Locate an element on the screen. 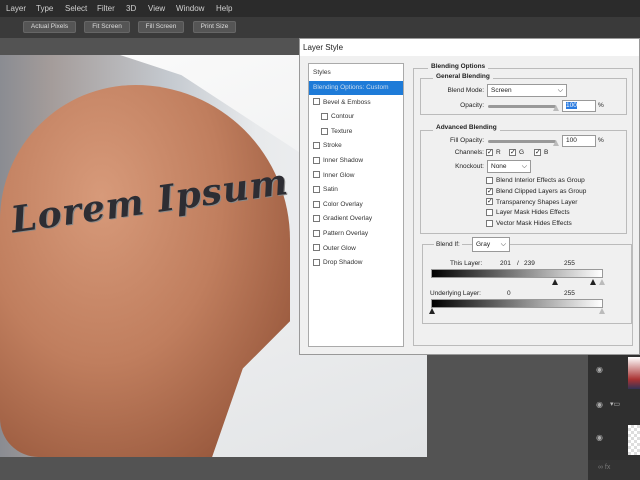 The image size is (640, 480). channel-r-checkbox: ✓ R is located at coordinates (493, 152).